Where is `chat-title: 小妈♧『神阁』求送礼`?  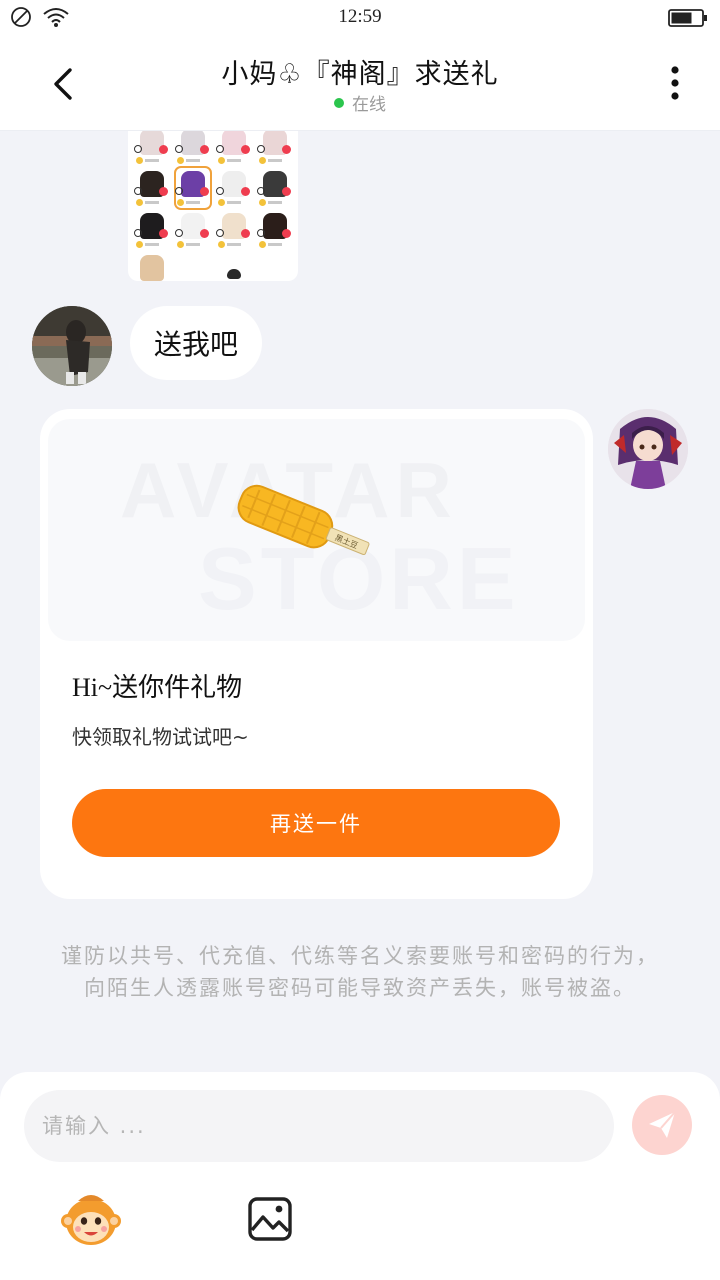 chat-title: 小妈♧『神阁』求送礼 is located at coordinates (360, 74).